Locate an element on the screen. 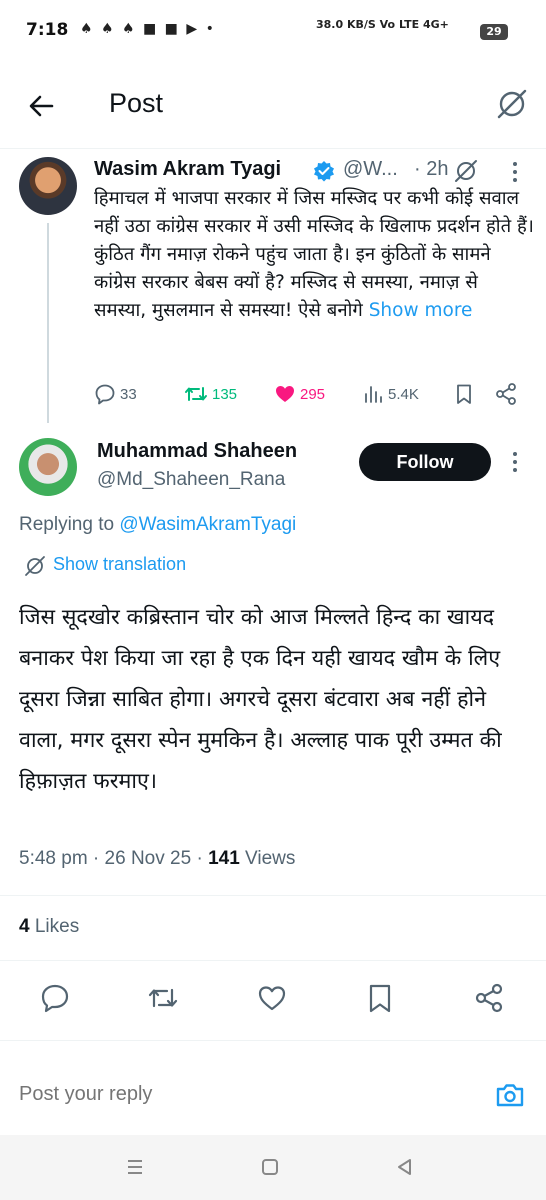  like-button: 295 is located at coordinates (299, 394).